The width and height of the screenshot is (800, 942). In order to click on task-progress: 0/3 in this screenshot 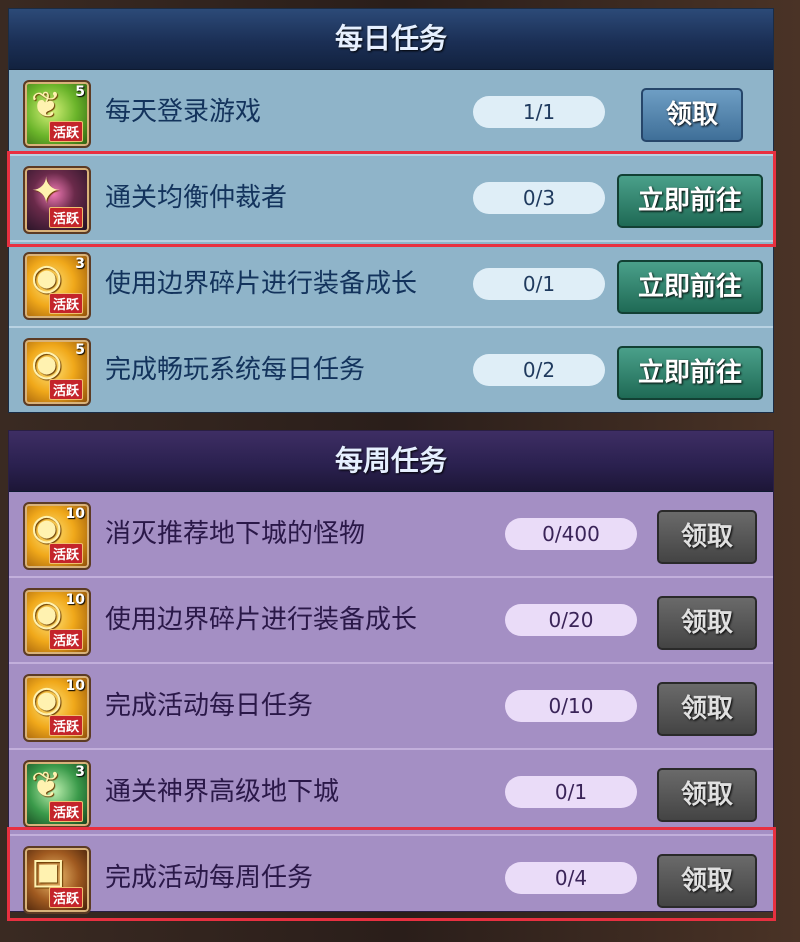, I will do `click(539, 198)`.